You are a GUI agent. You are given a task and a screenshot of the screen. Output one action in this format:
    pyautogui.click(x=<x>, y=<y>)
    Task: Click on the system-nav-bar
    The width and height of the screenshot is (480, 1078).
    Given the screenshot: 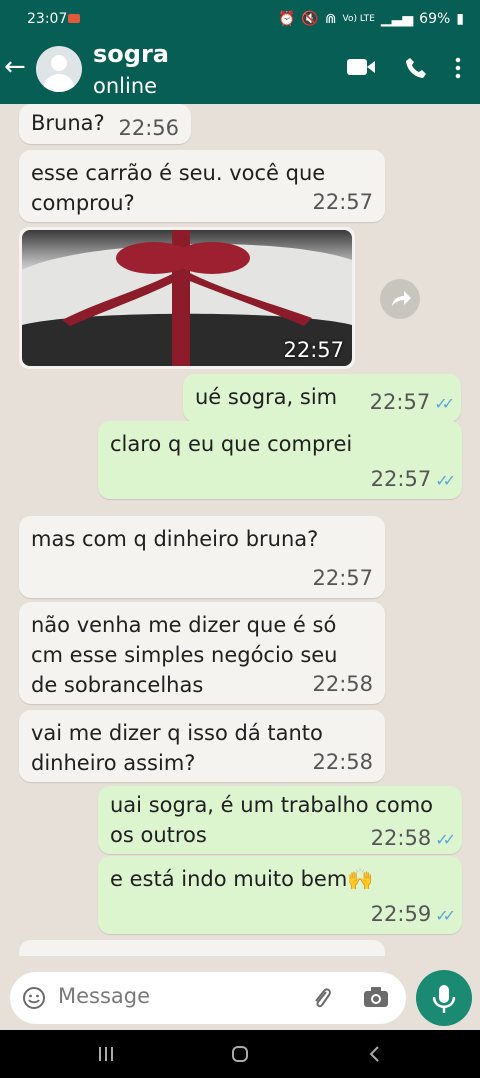 What is the action you would take?
    pyautogui.click(x=240, y=1054)
    